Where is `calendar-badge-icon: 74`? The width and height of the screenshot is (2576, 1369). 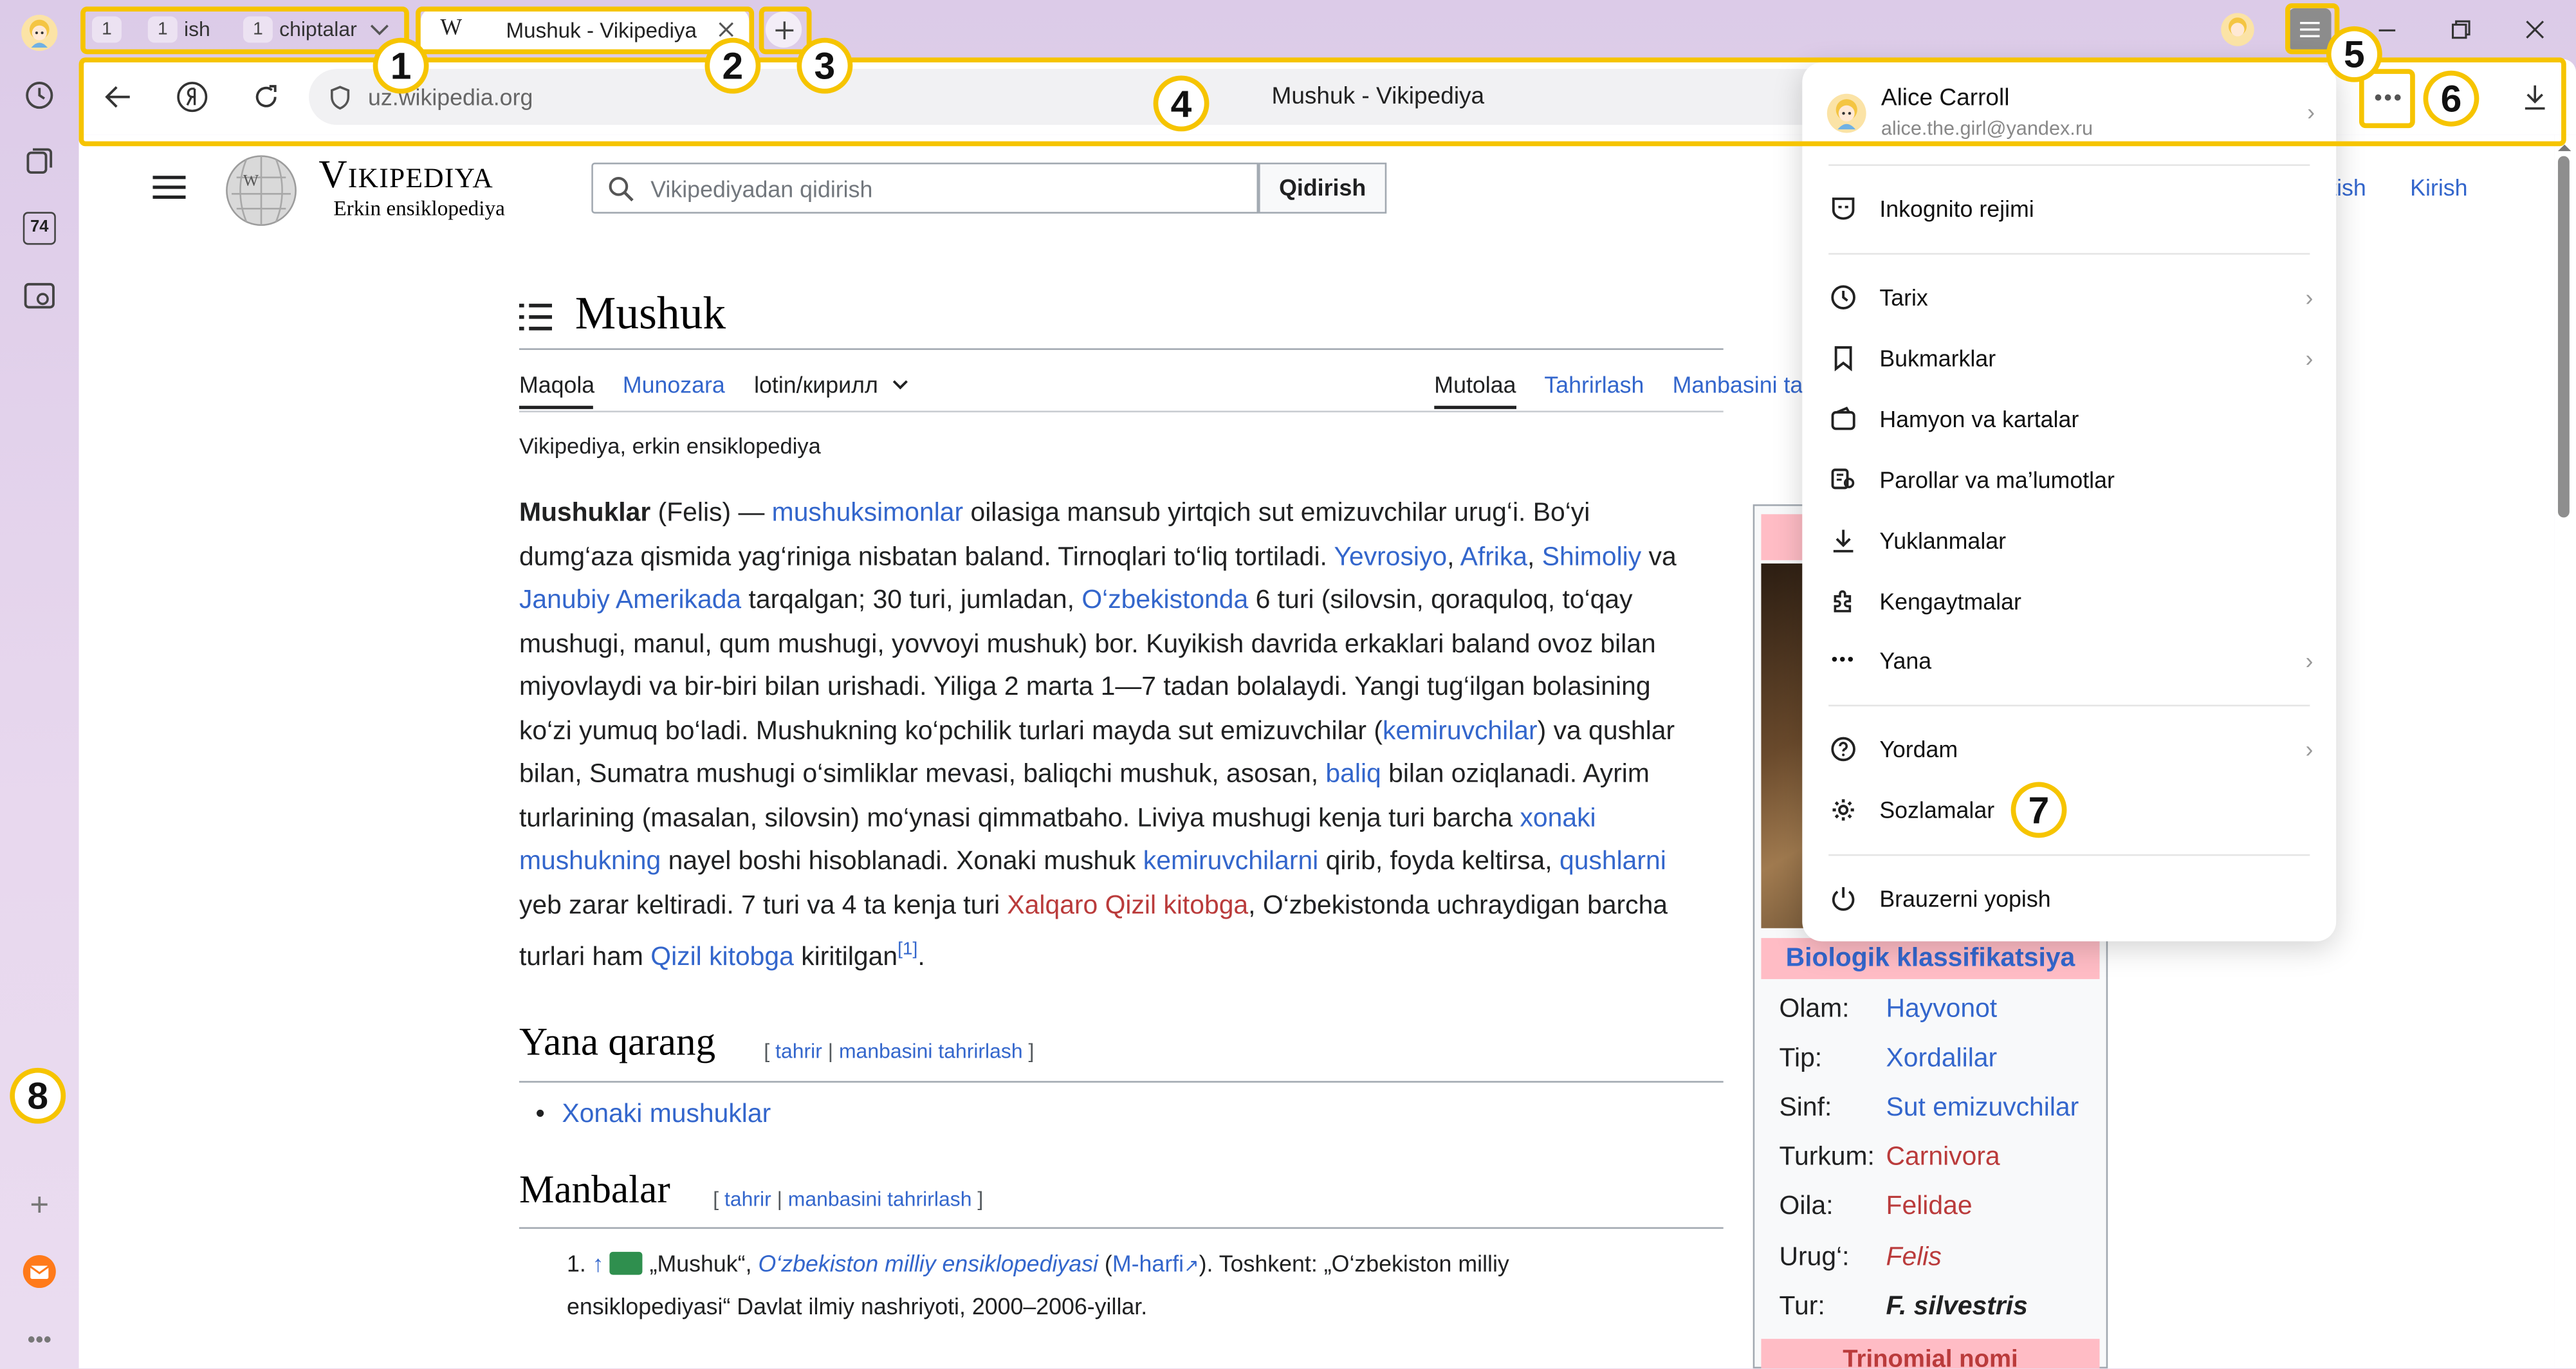 calendar-badge-icon: 74 is located at coordinates (39, 228).